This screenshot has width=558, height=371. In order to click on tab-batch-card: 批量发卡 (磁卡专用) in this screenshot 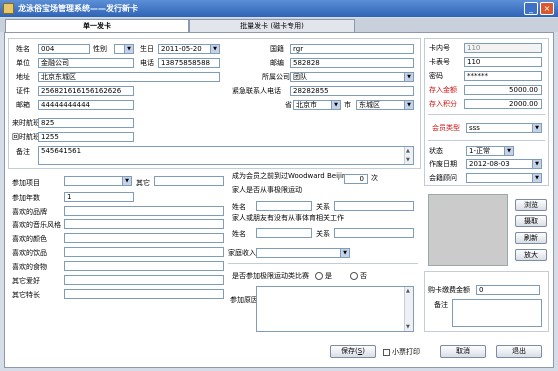, I will do `click(272, 25)`.